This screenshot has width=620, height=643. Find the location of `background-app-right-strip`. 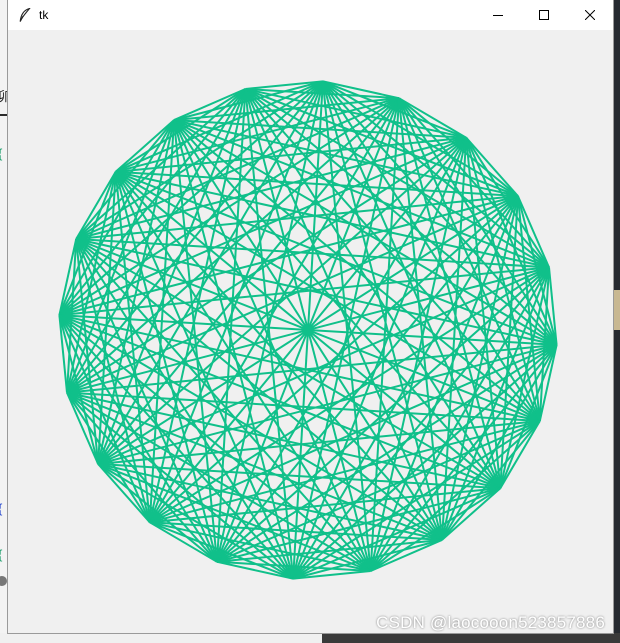

background-app-right-strip is located at coordinates (617, 321).